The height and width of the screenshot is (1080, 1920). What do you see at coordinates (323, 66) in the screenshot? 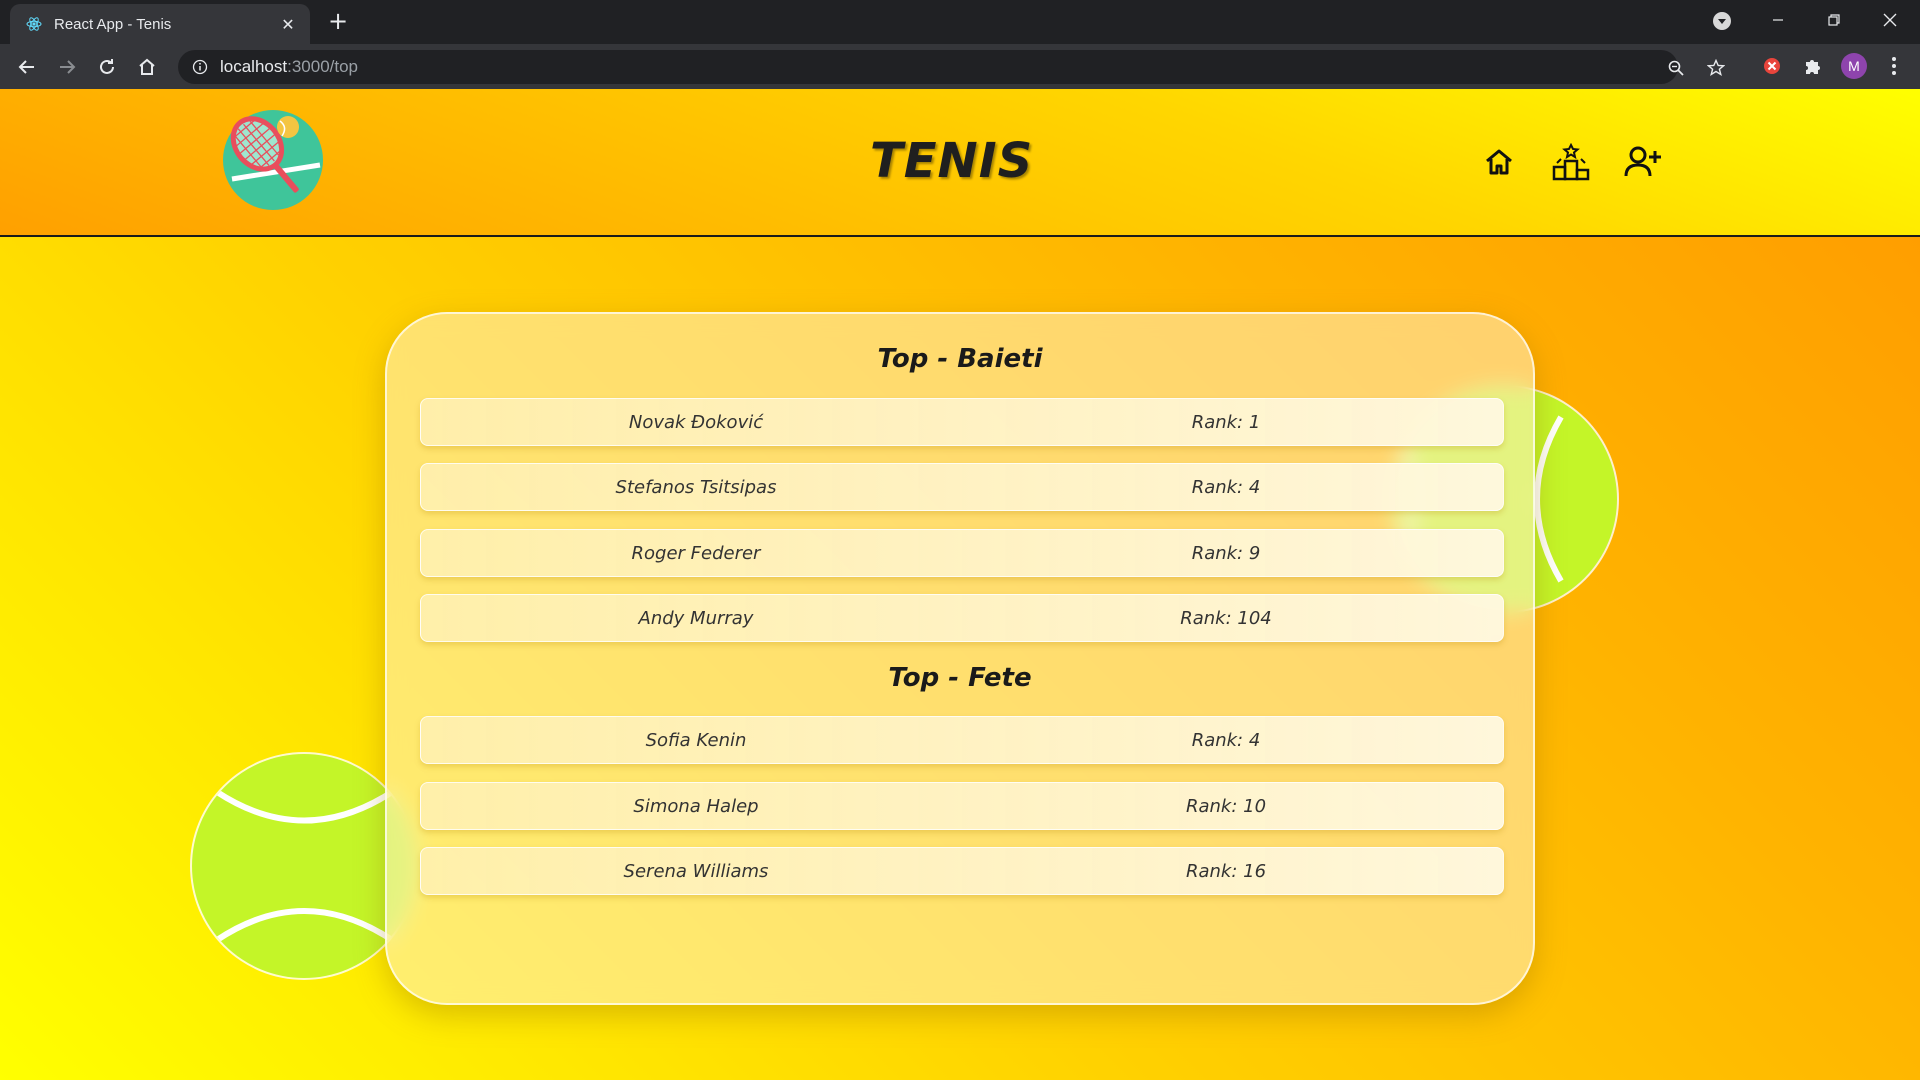
I see `url-path: :3000/top` at bounding box center [323, 66].